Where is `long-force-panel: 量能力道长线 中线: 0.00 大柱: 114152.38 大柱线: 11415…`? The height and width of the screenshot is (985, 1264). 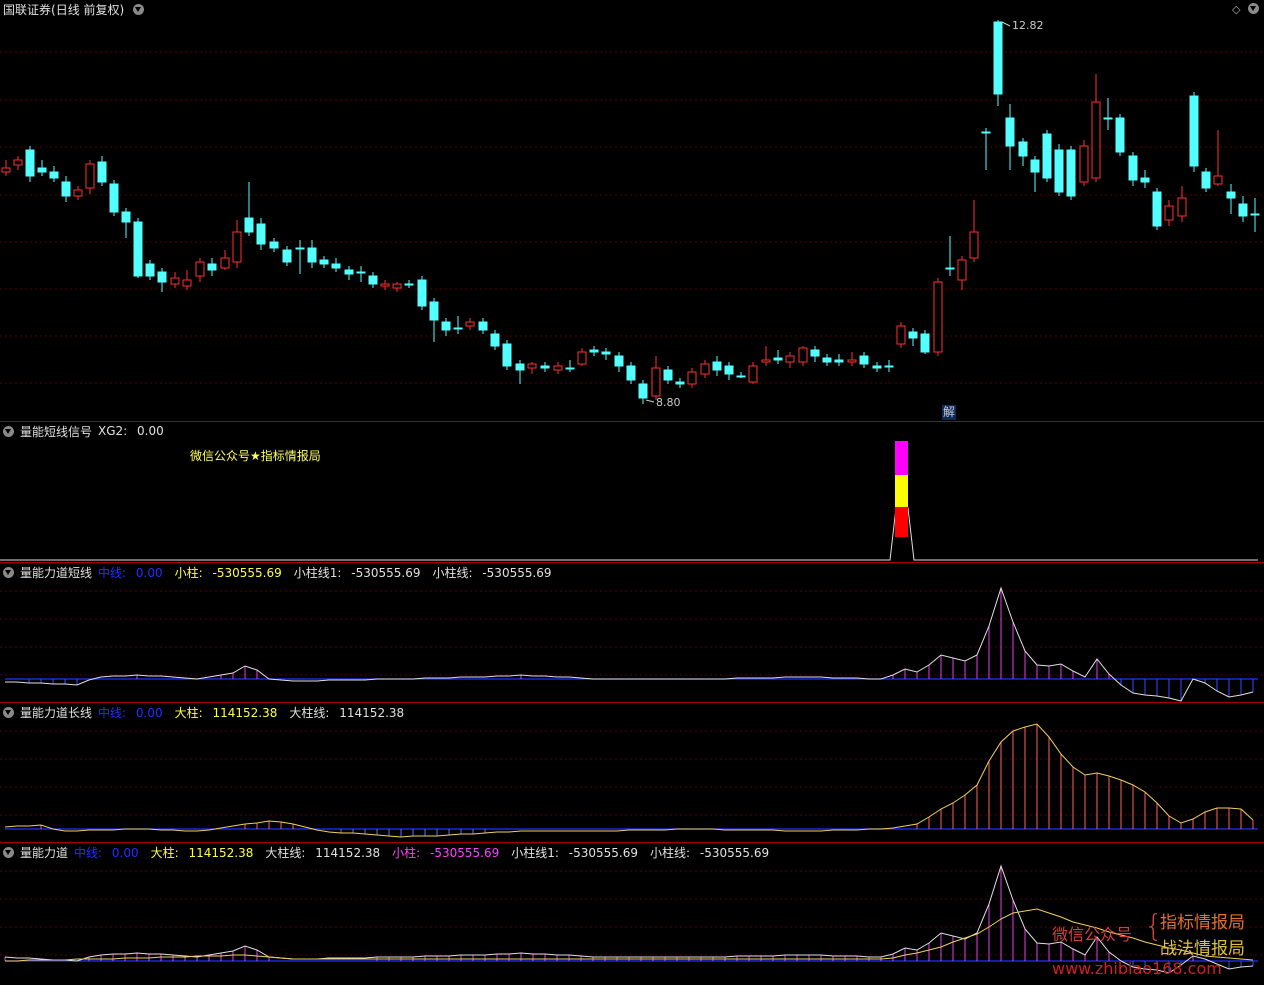 long-force-panel: 量能力道长线 中线: 0.00 大柱: 114152.38 大柱线: 11415… is located at coordinates (632, 772).